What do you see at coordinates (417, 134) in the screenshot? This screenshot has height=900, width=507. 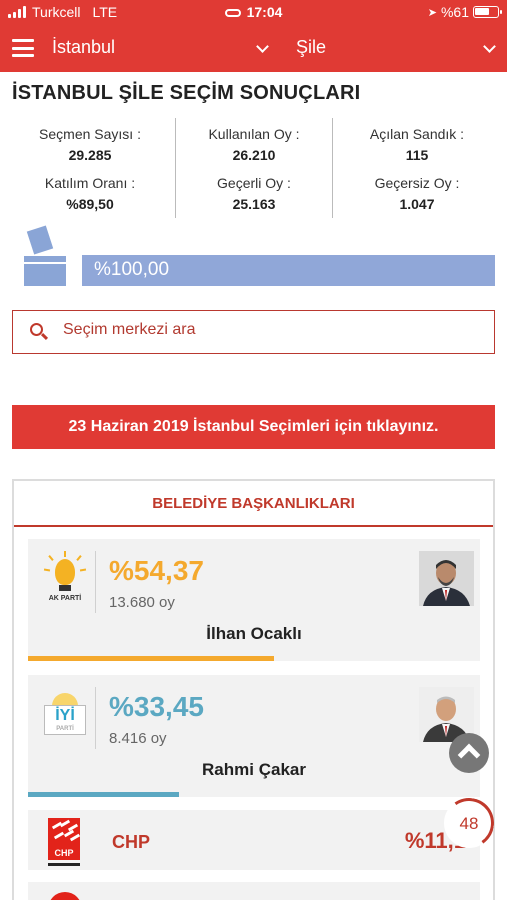 I see `stat-label: Açılan Sandık :` at bounding box center [417, 134].